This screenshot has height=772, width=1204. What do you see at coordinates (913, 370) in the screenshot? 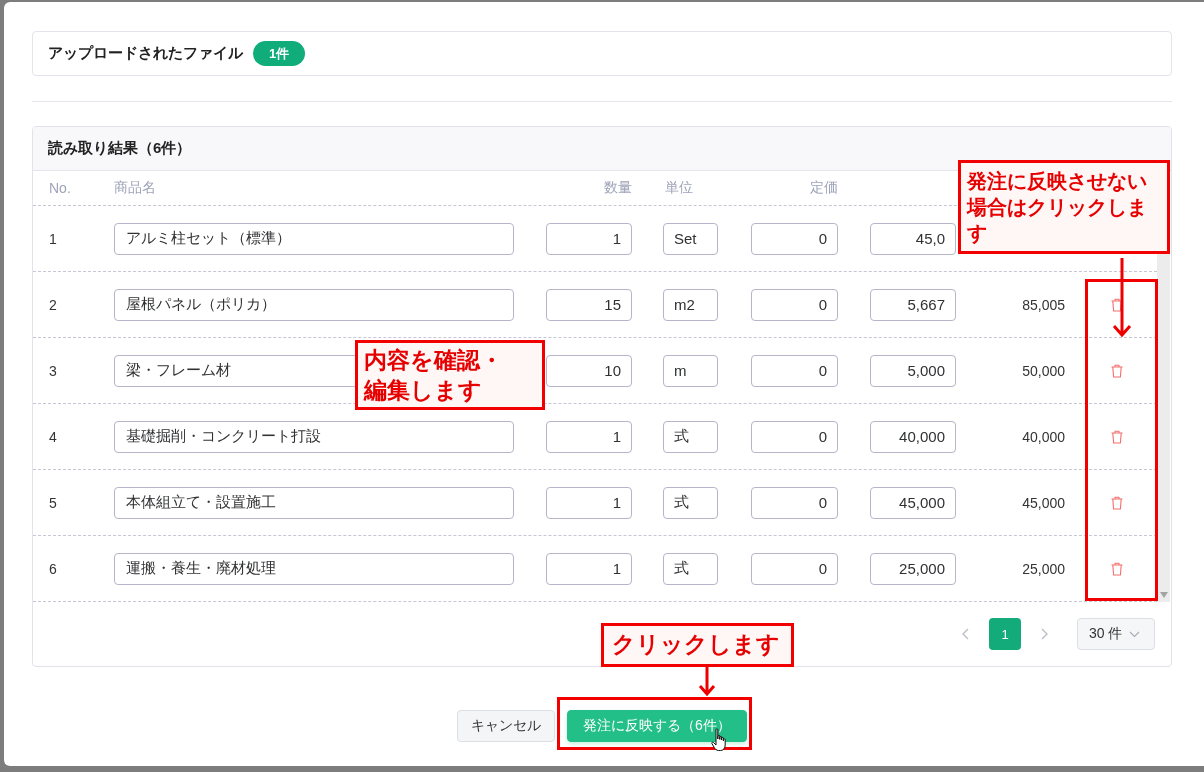
I see `unit-price-field: 5,000` at bounding box center [913, 370].